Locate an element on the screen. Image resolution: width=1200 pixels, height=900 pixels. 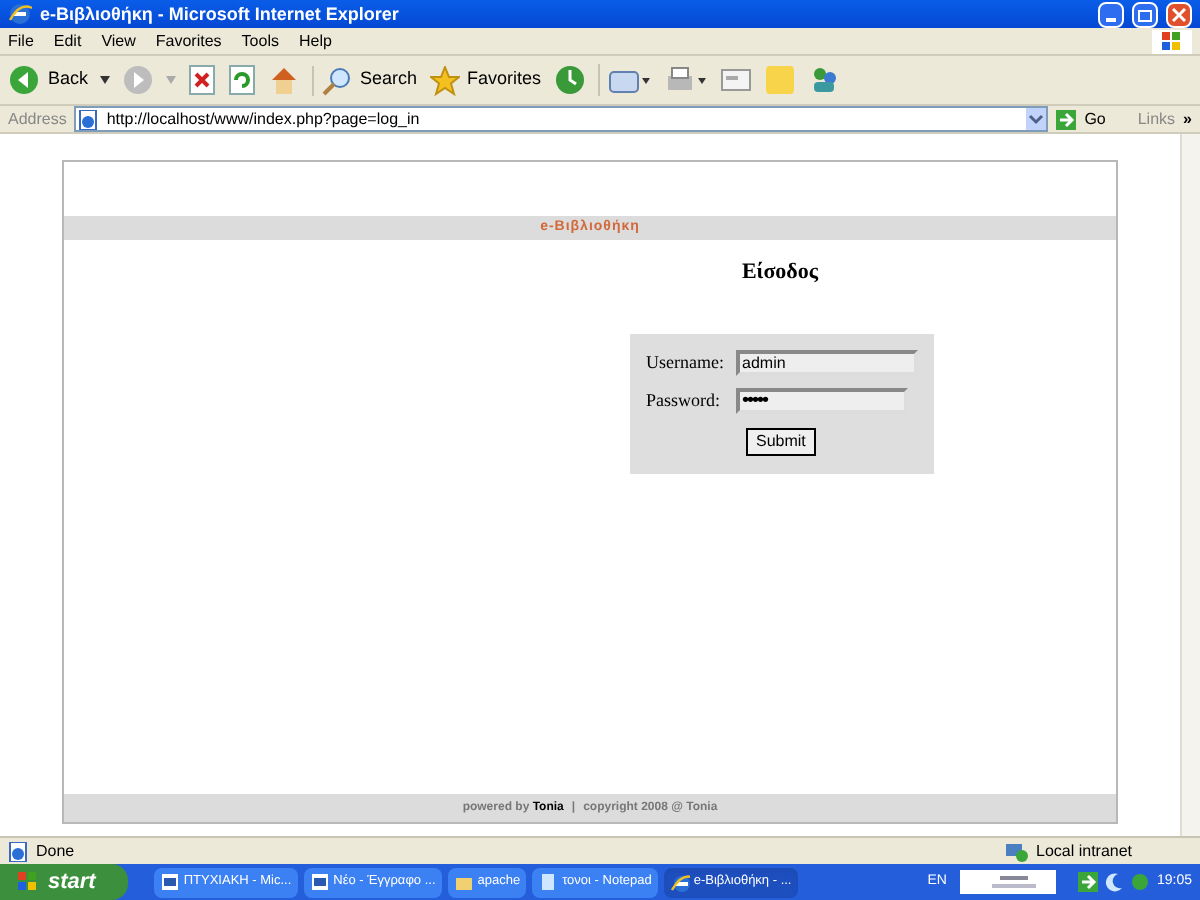
menu-item: View is located at coordinates (118, 41).